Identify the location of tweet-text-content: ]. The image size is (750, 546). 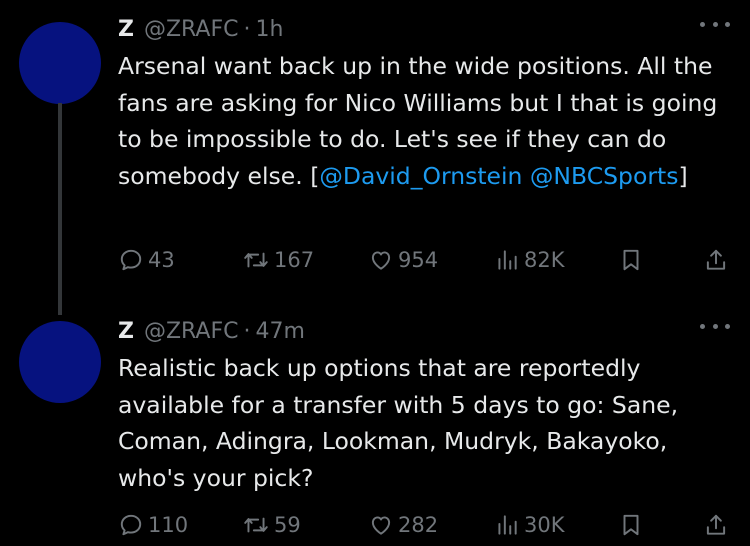
(683, 175).